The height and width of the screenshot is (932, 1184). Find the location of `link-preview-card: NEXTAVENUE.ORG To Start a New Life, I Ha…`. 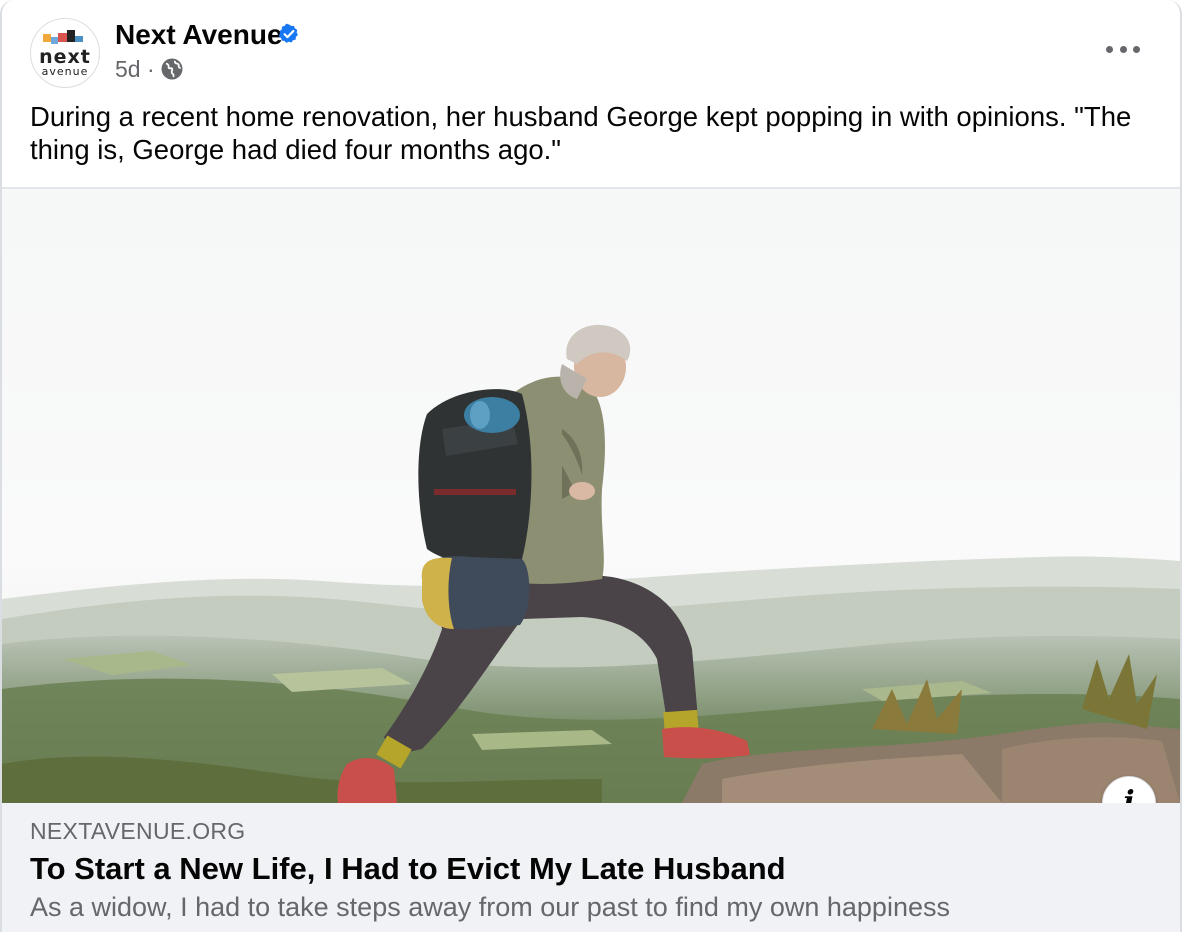

link-preview-card: NEXTAVENUE.ORG To Start a New Life, I Ha… is located at coordinates (591, 867).